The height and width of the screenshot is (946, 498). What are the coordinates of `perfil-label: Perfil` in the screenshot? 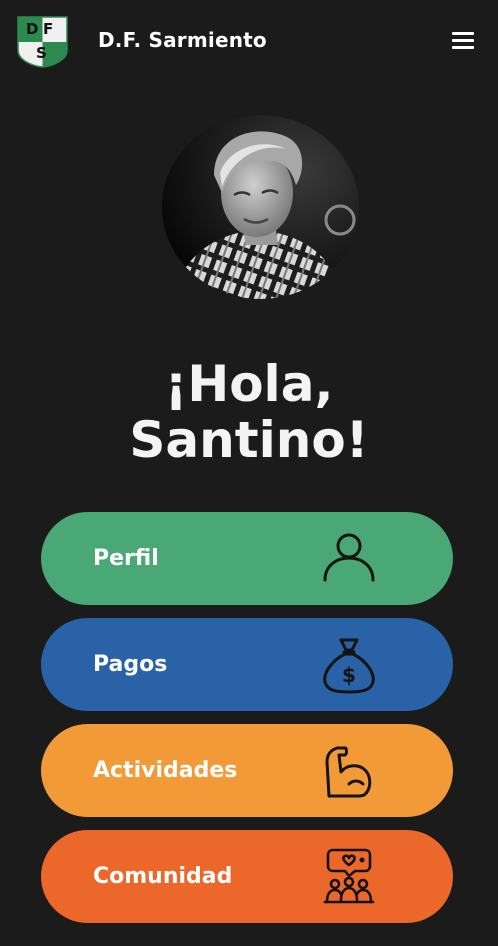 It's located at (126, 558).